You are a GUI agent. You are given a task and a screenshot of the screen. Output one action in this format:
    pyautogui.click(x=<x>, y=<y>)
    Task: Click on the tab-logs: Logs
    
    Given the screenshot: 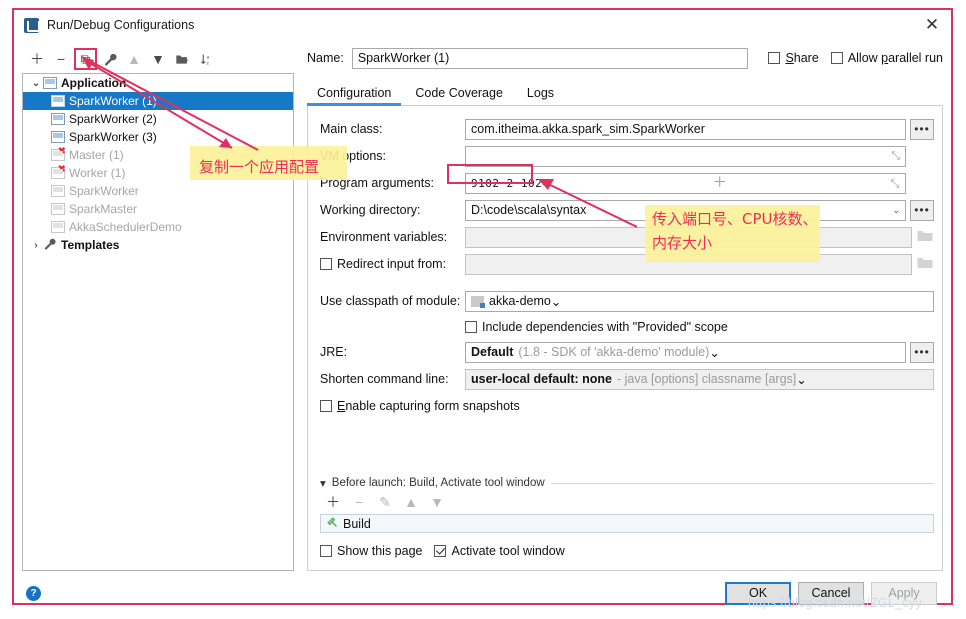 What is the action you would take?
    pyautogui.click(x=540, y=94)
    